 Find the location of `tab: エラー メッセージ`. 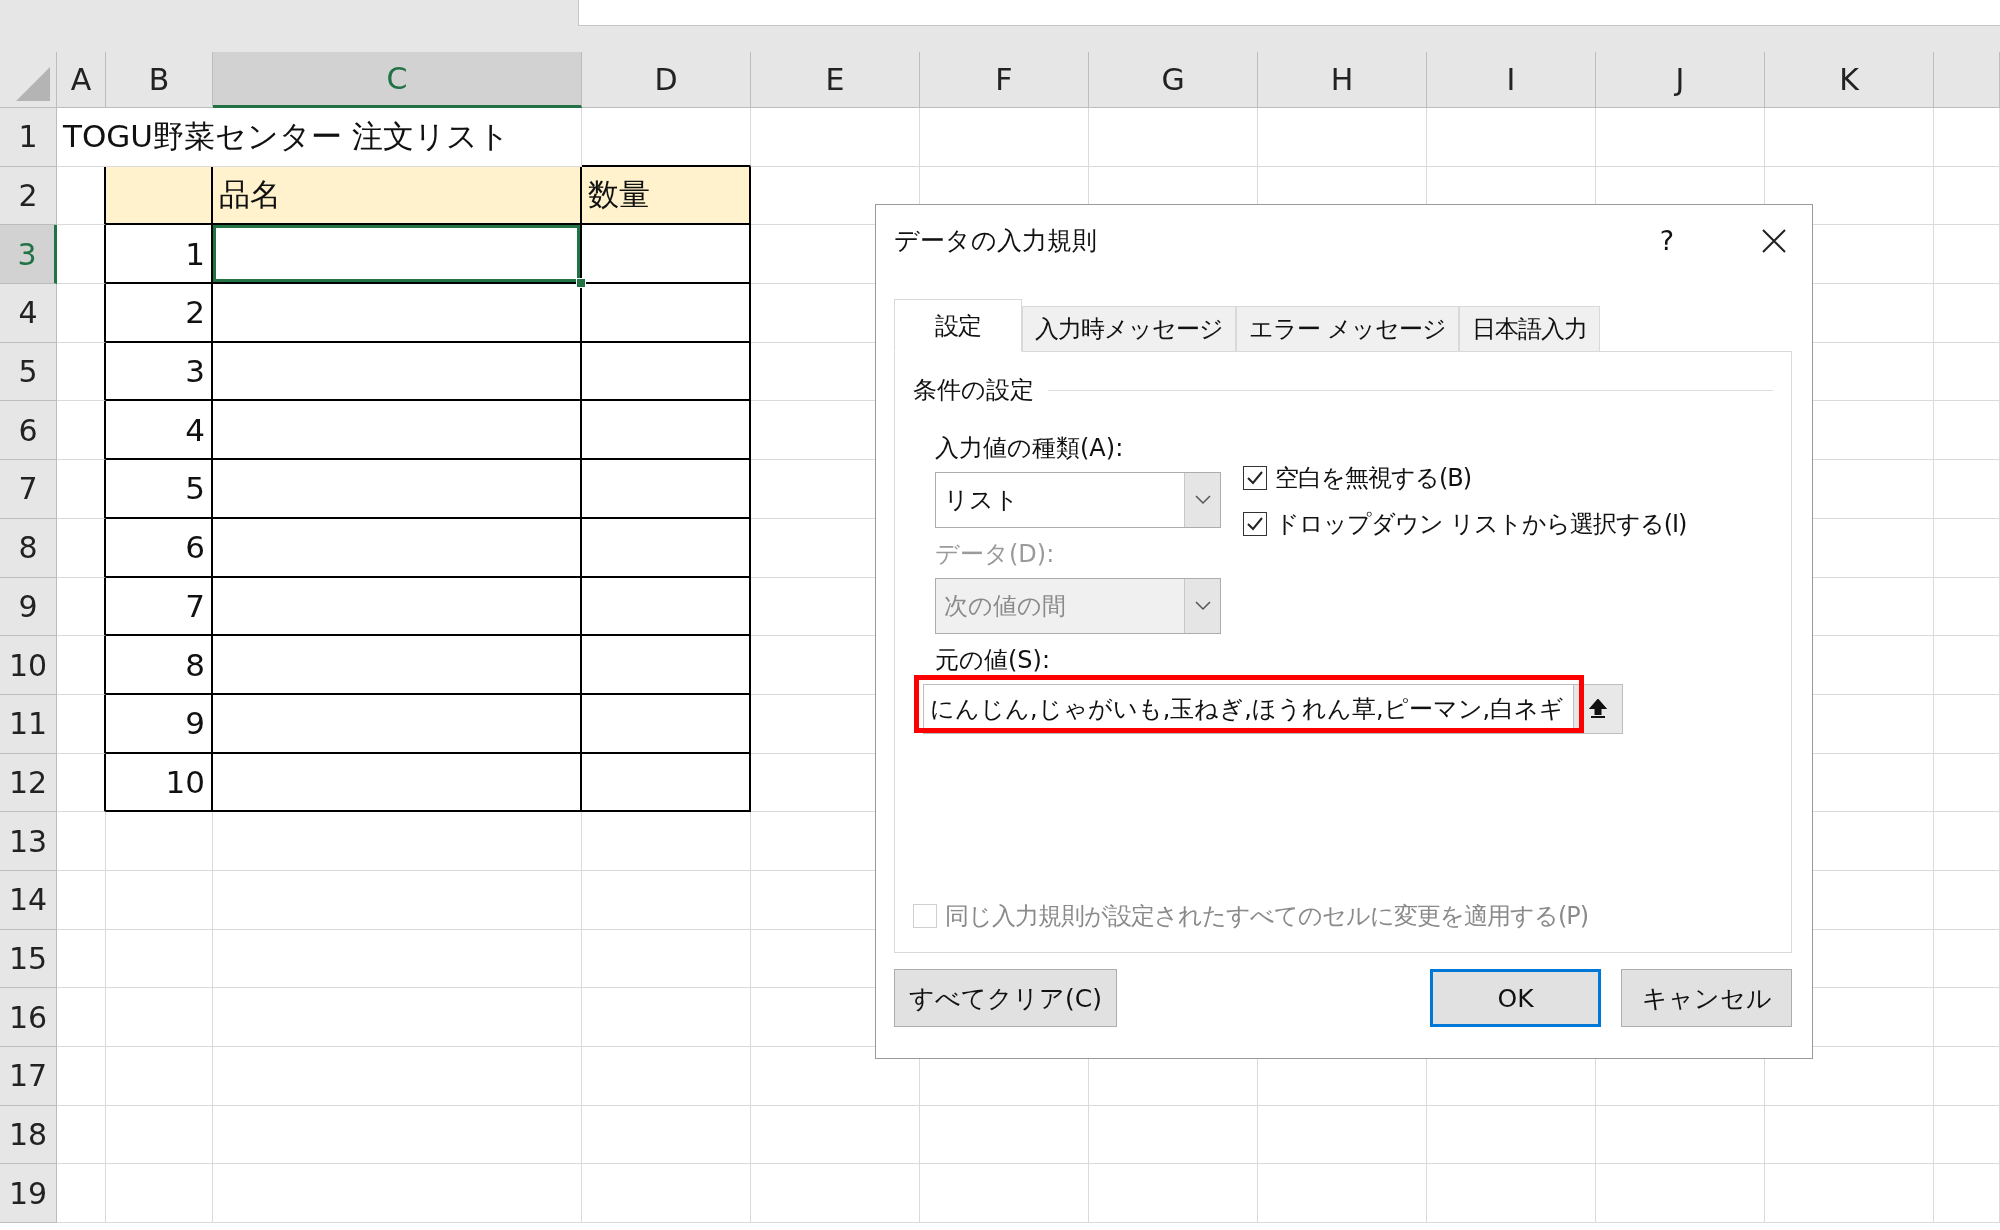

tab: エラー メッセージ is located at coordinates (1347, 329).